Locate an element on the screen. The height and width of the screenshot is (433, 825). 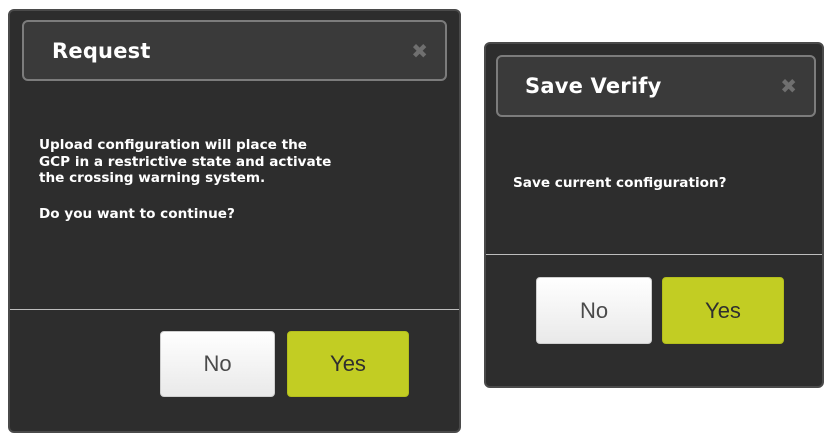
request-dialog-question: Do you want to continue? is located at coordinates (137, 213).